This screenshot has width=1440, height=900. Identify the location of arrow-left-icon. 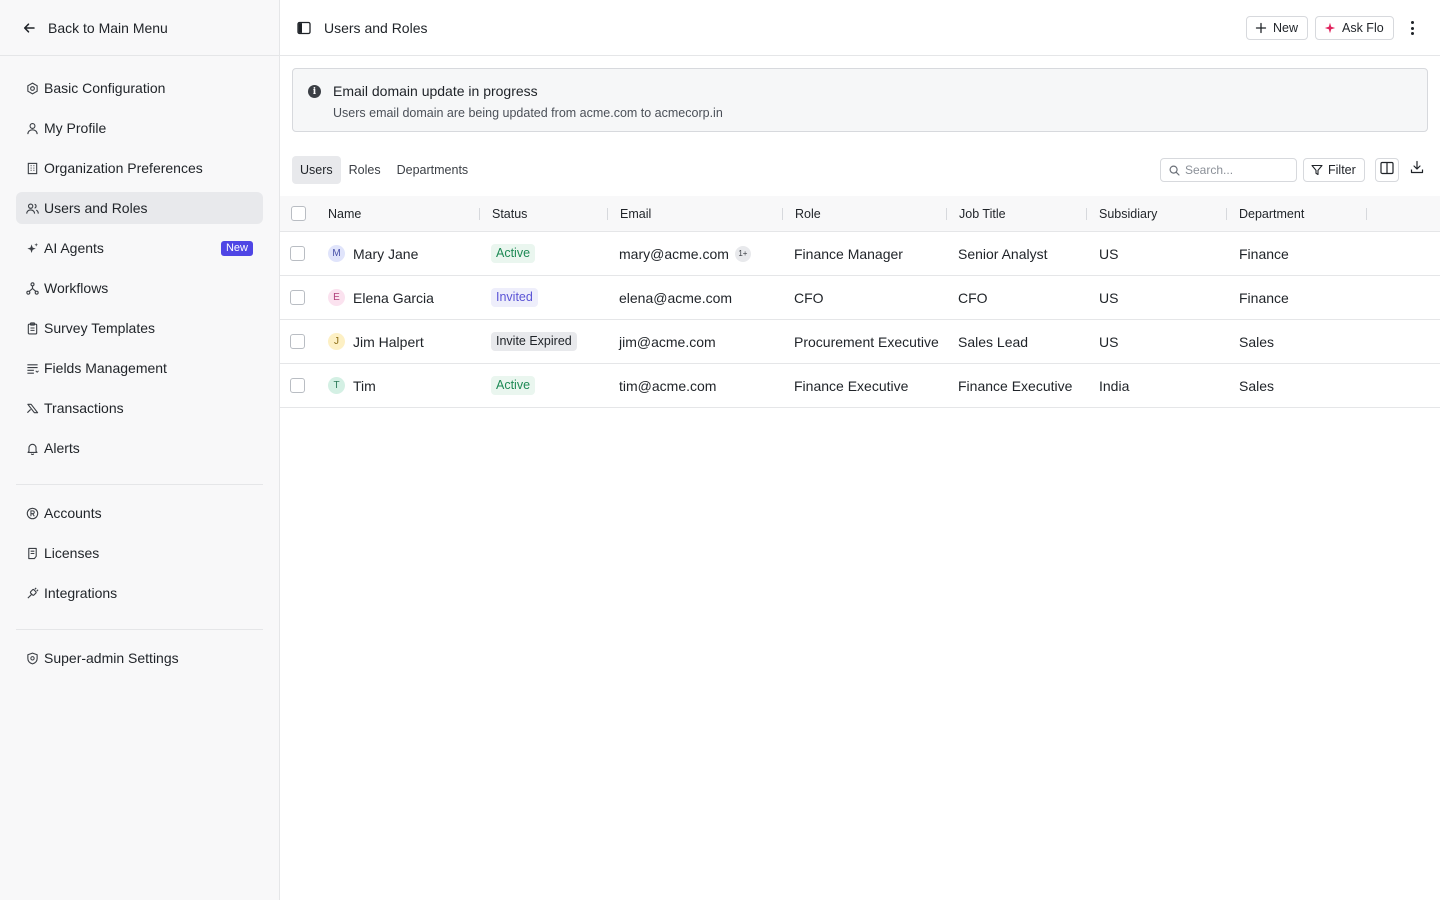
(29, 28).